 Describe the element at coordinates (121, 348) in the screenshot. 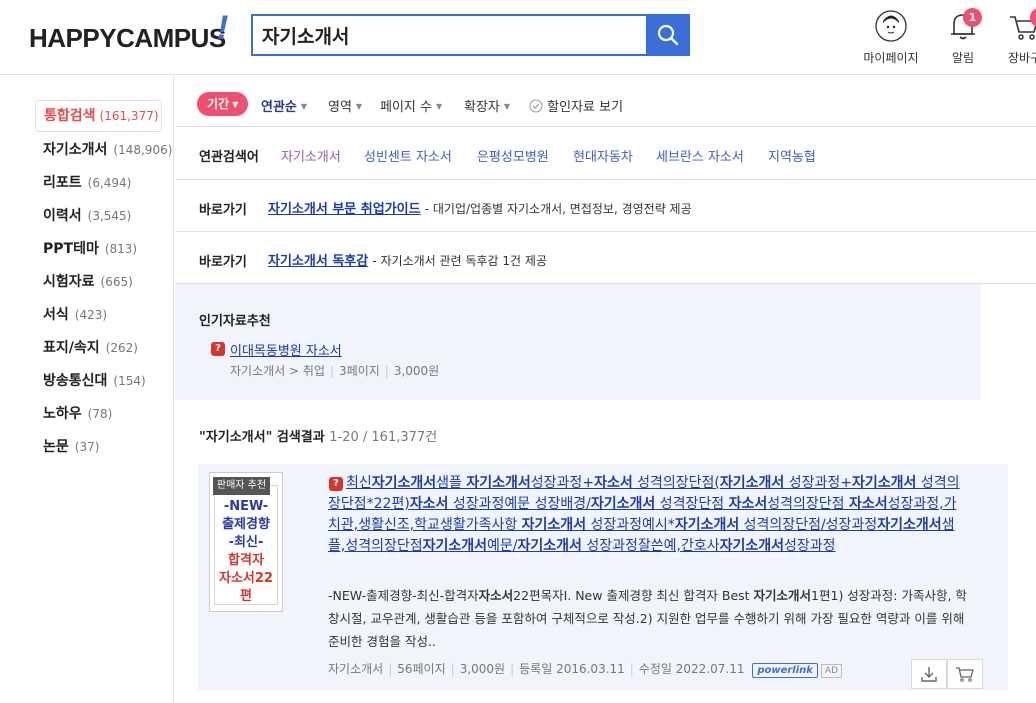

I see `sidebar-item-count: (262)` at that location.